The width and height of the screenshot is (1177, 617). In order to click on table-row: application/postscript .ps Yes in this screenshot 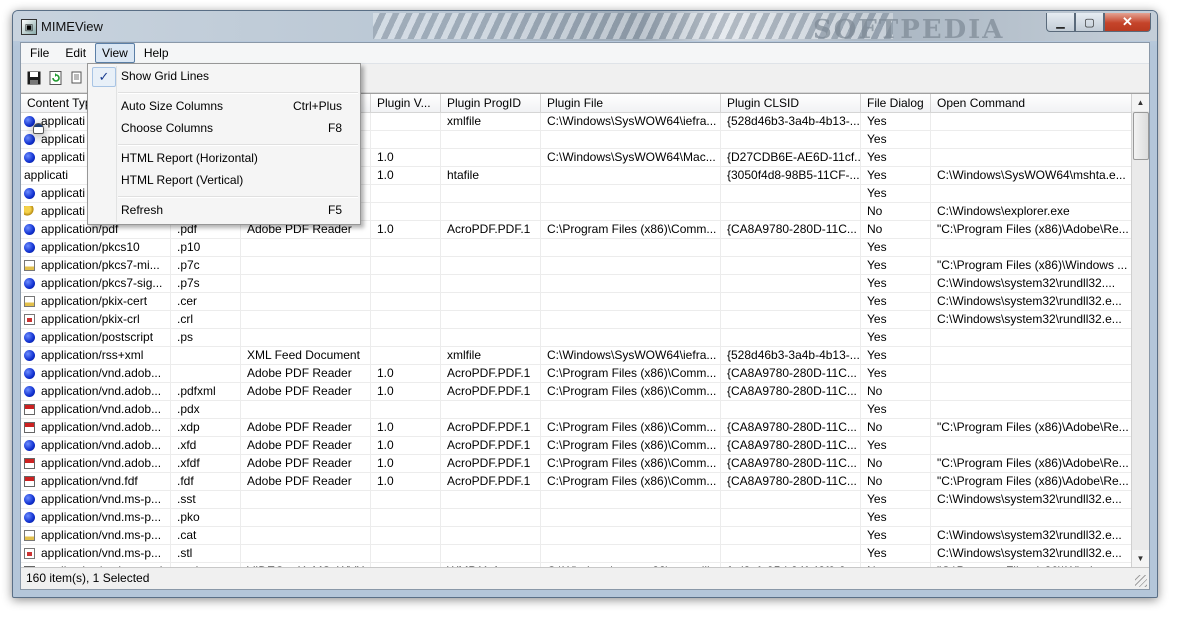, I will do `click(577, 338)`.